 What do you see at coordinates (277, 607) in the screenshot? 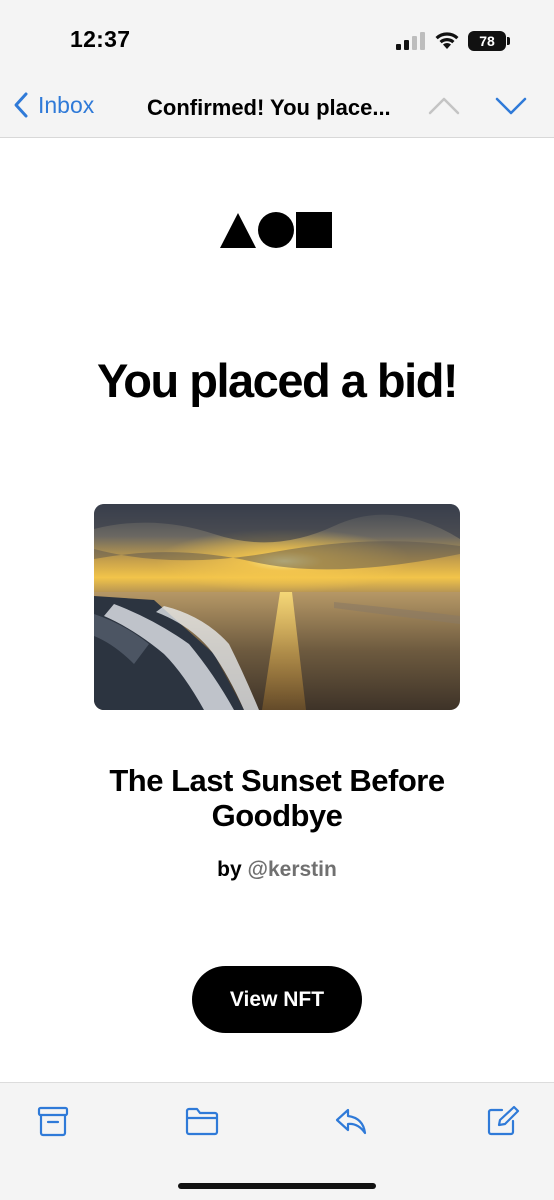
I see `nft-artwork-image` at bounding box center [277, 607].